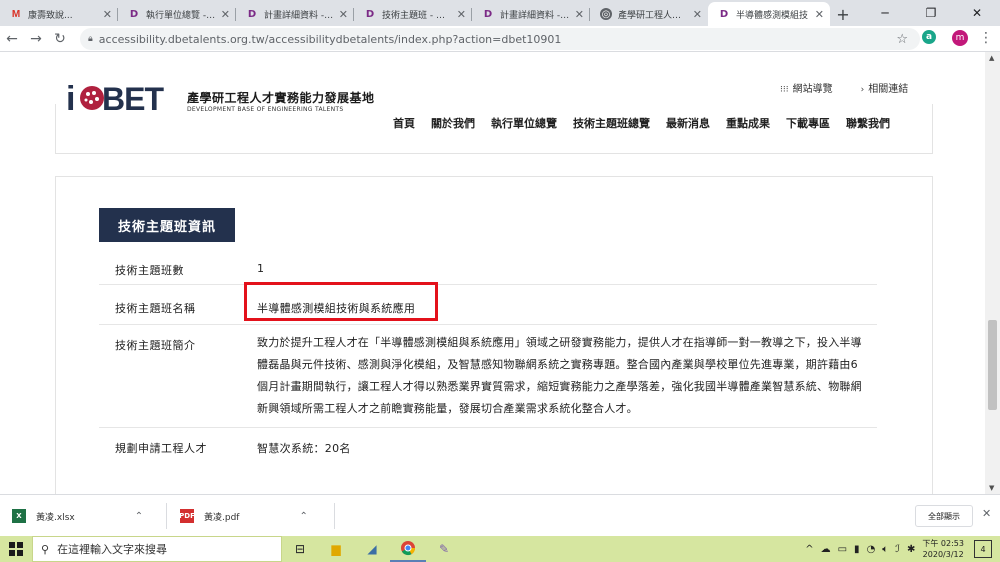 This screenshot has width=1000, height=562. I want to click on new-tab-button: +, so click(843, 14).